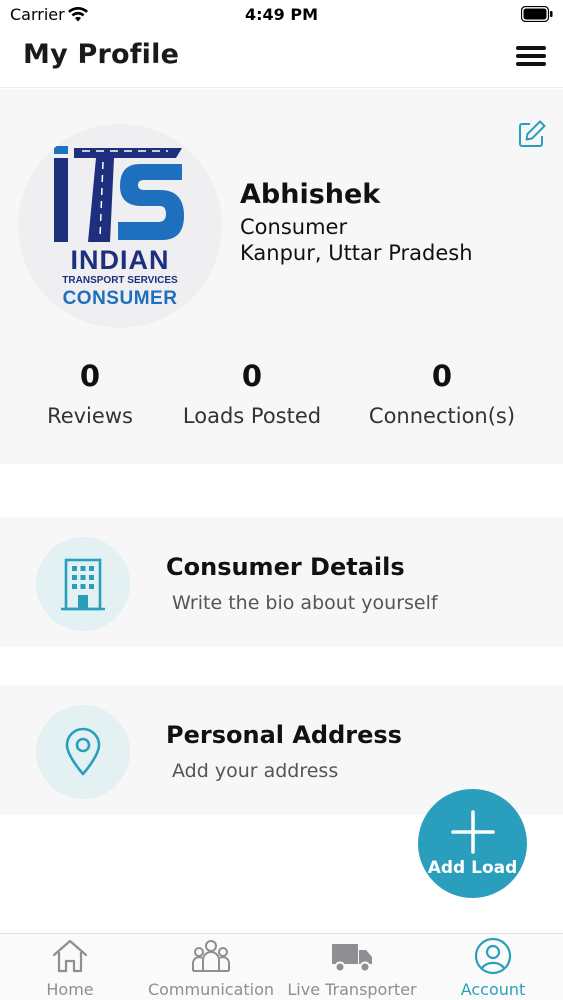 The image size is (563, 1000). Describe the element at coordinates (211, 956) in the screenshot. I see `people-icon` at that location.